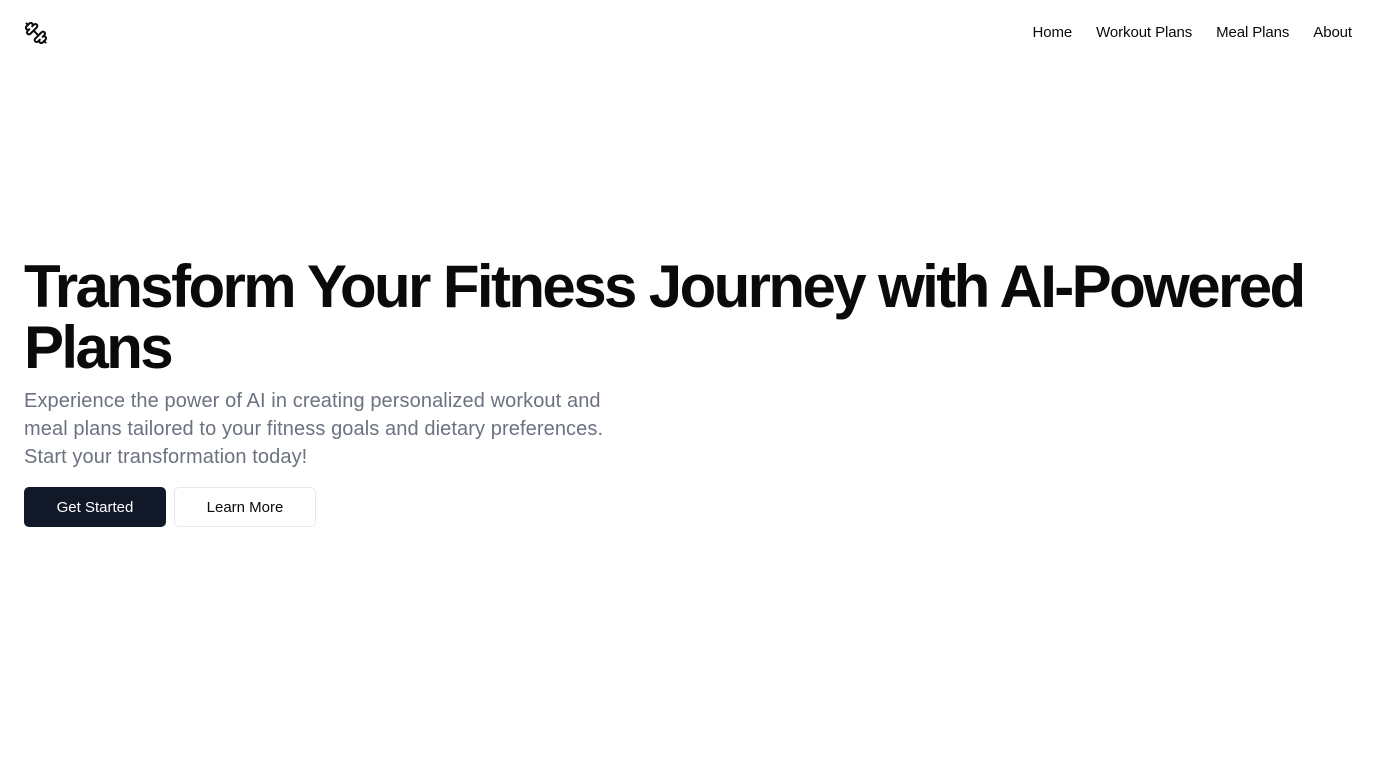  Describe the element at coordinates (1252, 32) in the screenshot. I see `nav-meal-plans: Meal Plans` at that location.